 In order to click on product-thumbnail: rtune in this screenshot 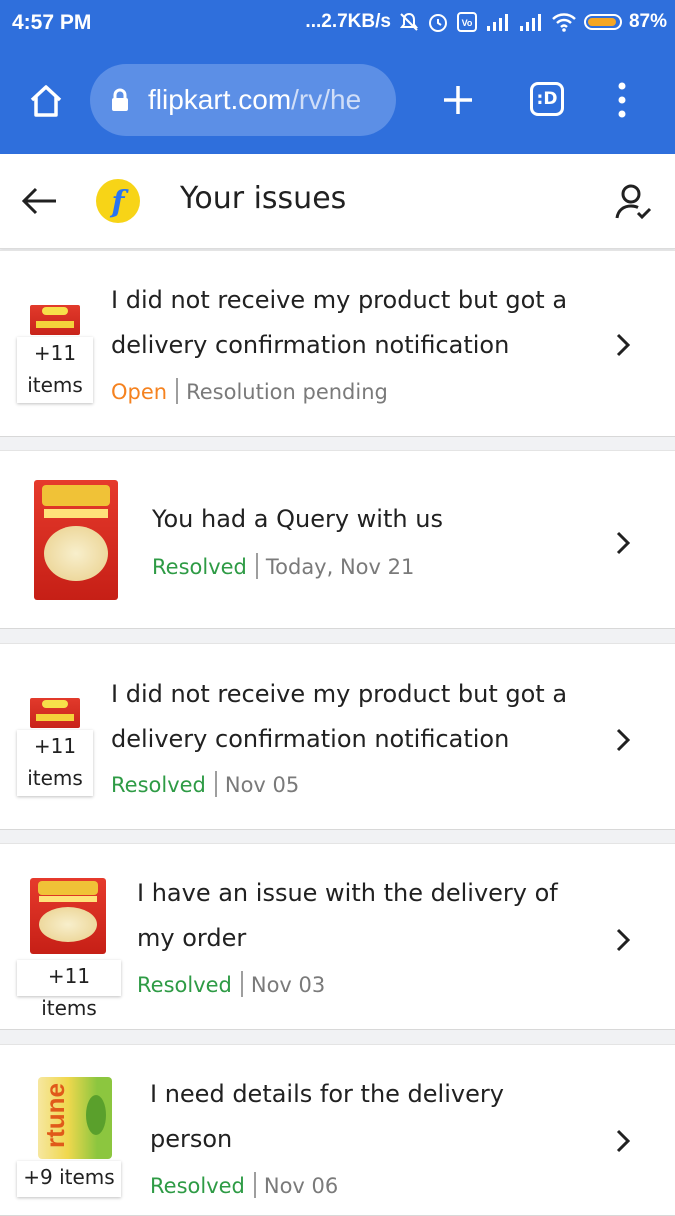, I will do `click(75, 1118)`.